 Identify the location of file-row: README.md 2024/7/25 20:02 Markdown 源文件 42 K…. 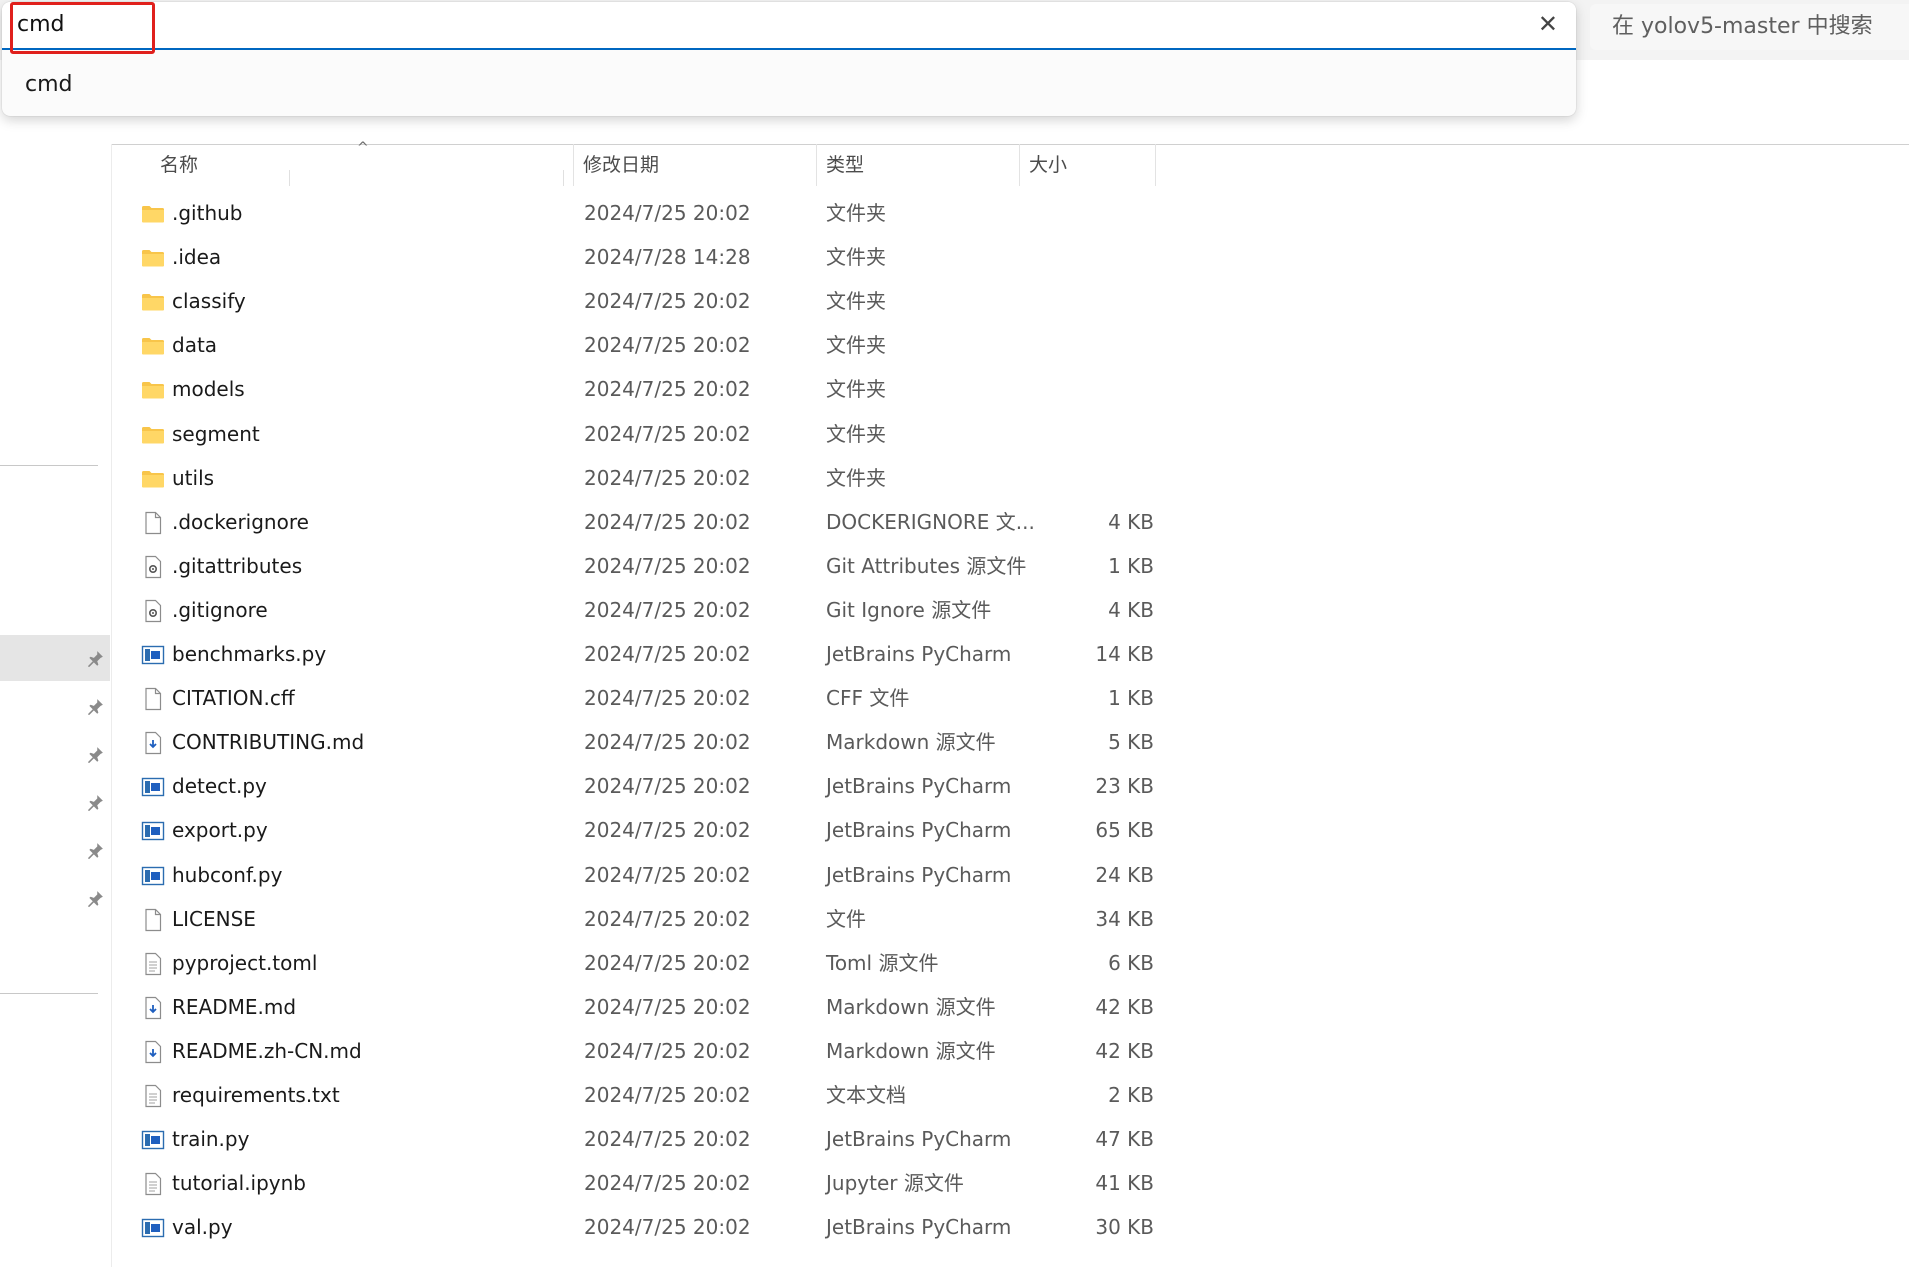
(637, 1007).